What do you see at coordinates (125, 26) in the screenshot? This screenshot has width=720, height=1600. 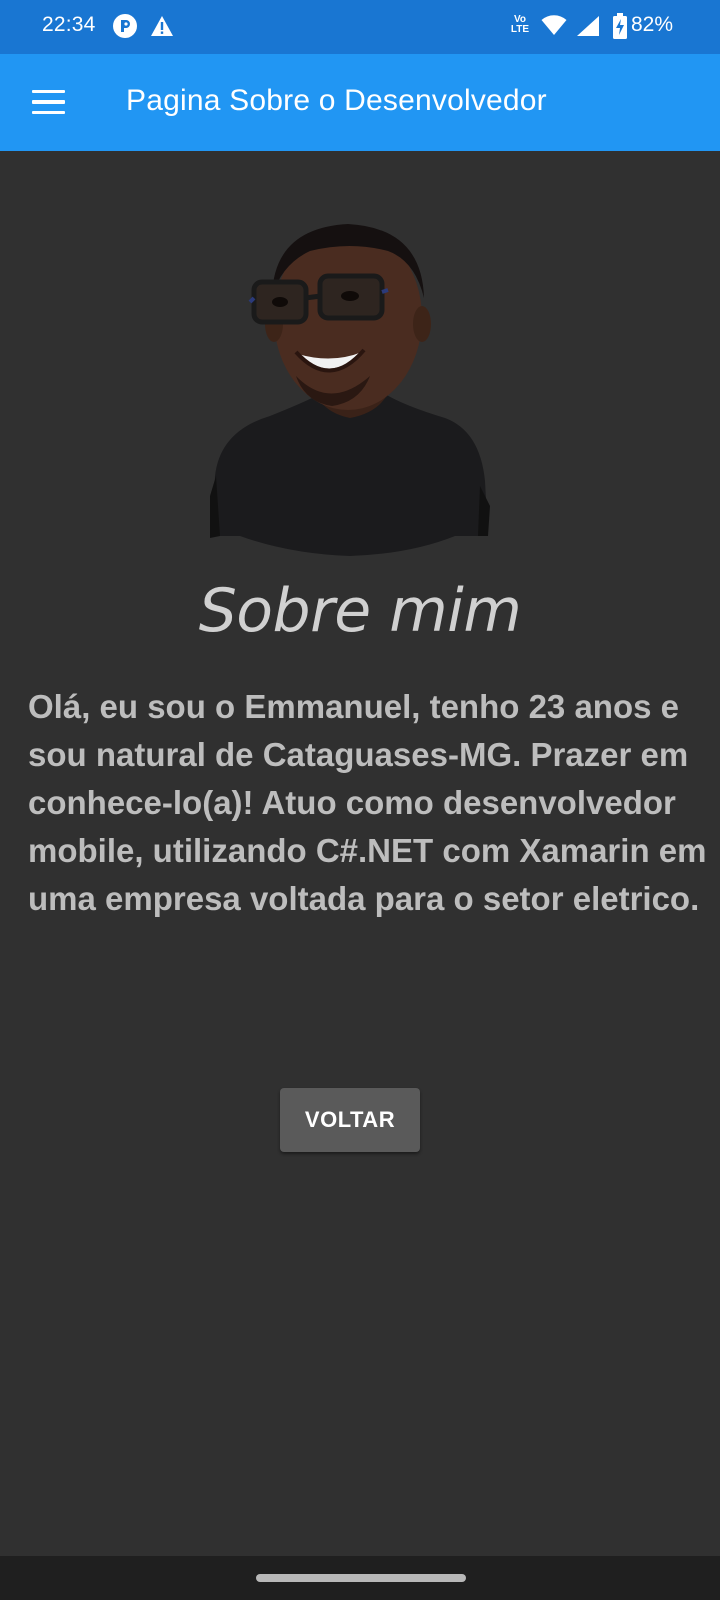 I see `app-notification-icon` at bounding box center [125, 26].